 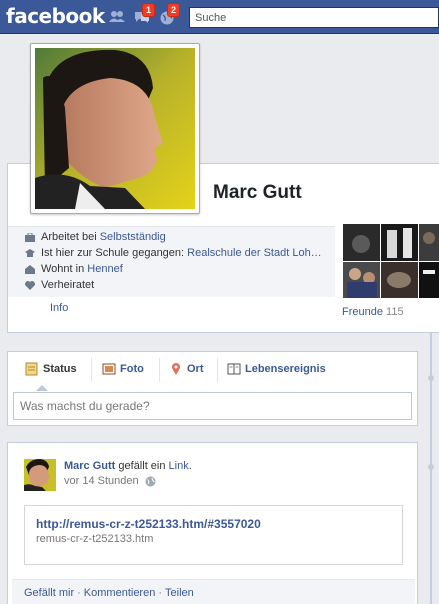 What do you see at coordinates (132, 369) in the screenshot?
I see `tab-photo-label: Foto` at bounding box center [132, 369].